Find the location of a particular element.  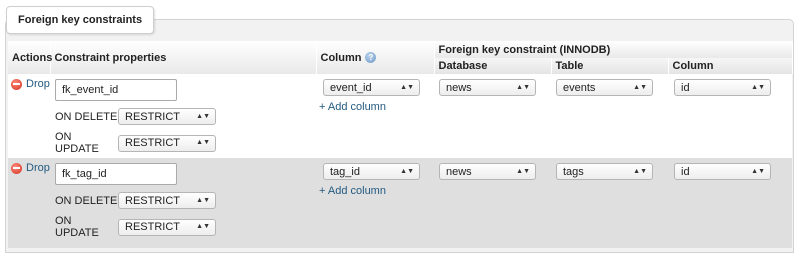

table-value: tags is located at coordinates (573, 171).